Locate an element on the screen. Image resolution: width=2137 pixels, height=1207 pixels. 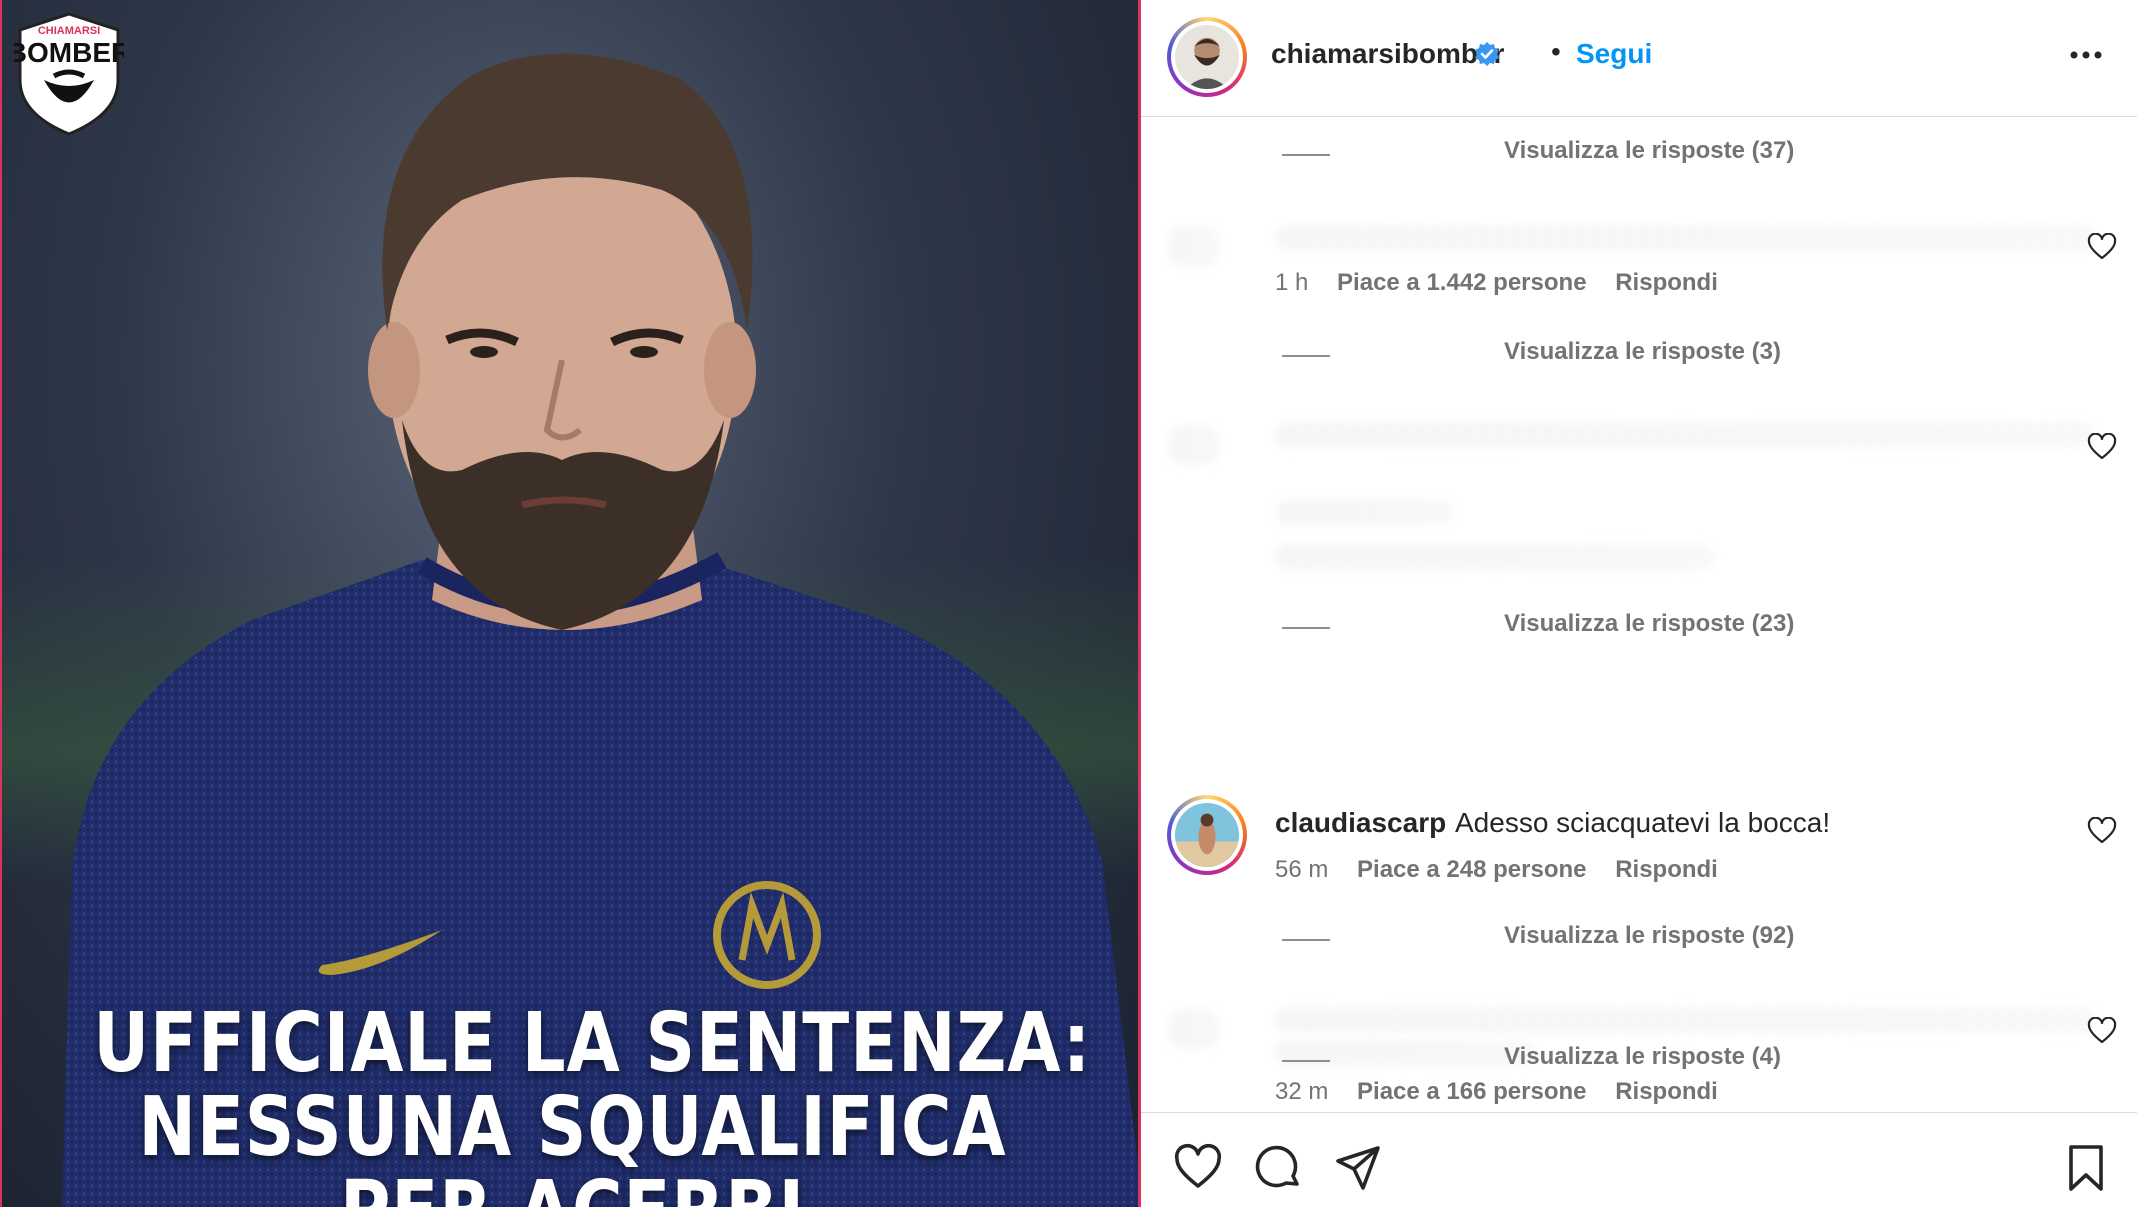
follow-button: Segui is located at coordinates (1614, 54).